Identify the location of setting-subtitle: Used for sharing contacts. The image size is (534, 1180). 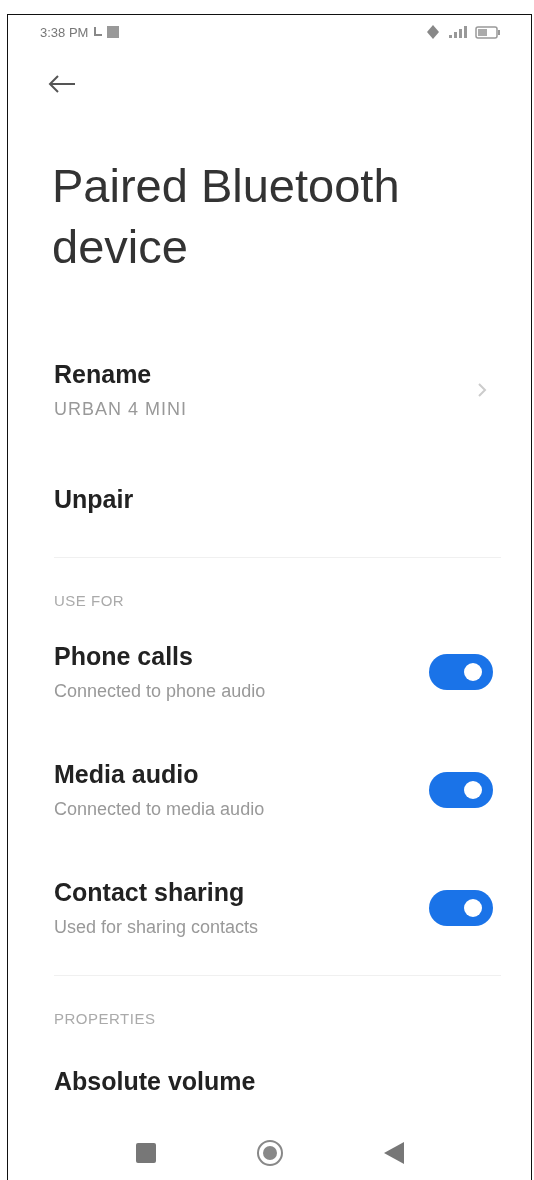
(157, 927).